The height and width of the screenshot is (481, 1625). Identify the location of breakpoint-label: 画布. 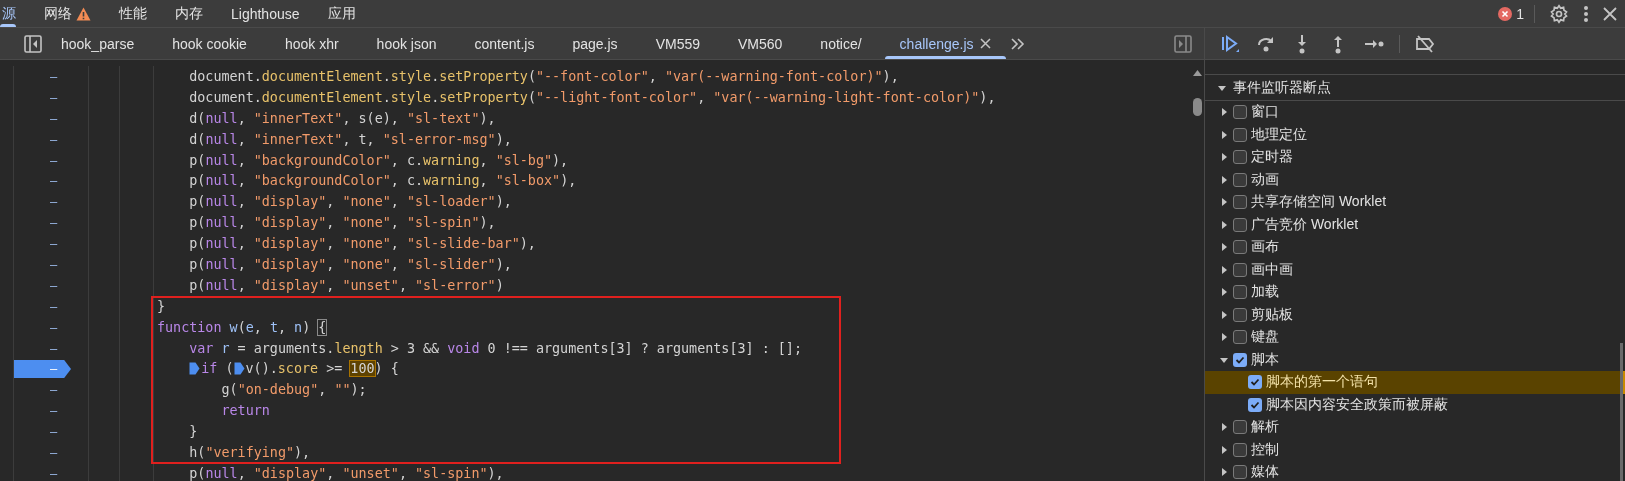
(1265, 247).